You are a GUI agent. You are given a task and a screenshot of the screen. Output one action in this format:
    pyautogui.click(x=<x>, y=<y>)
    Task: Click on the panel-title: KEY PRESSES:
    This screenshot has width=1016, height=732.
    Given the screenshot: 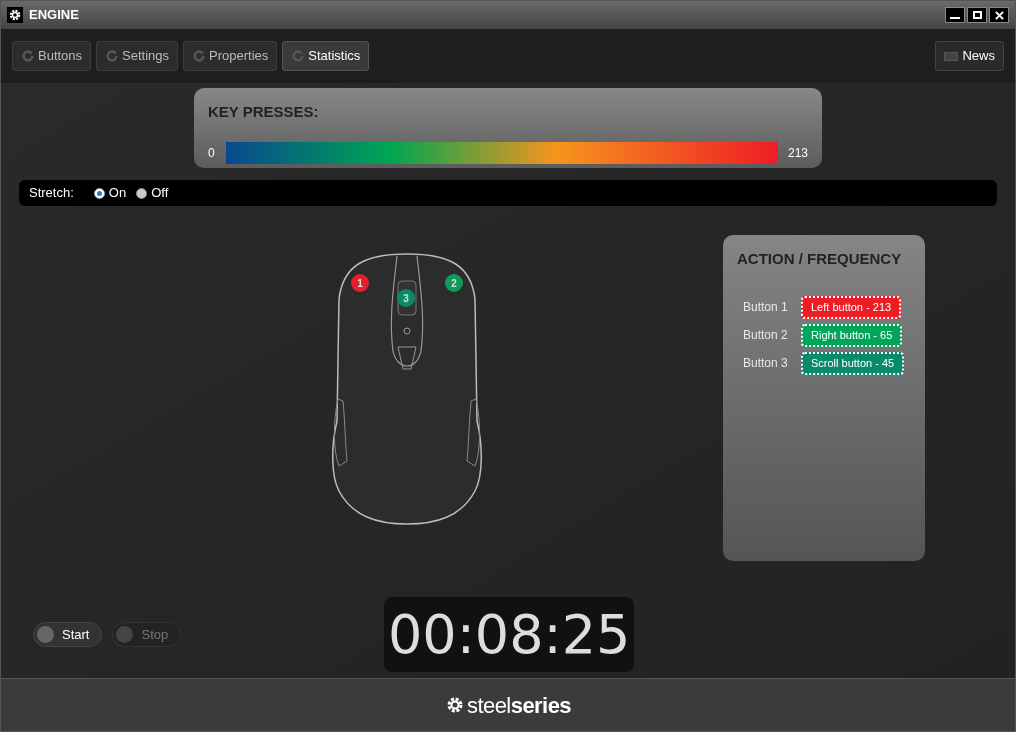 What is the action you would take?
    pyautogui.click(x=264, y=112)
    